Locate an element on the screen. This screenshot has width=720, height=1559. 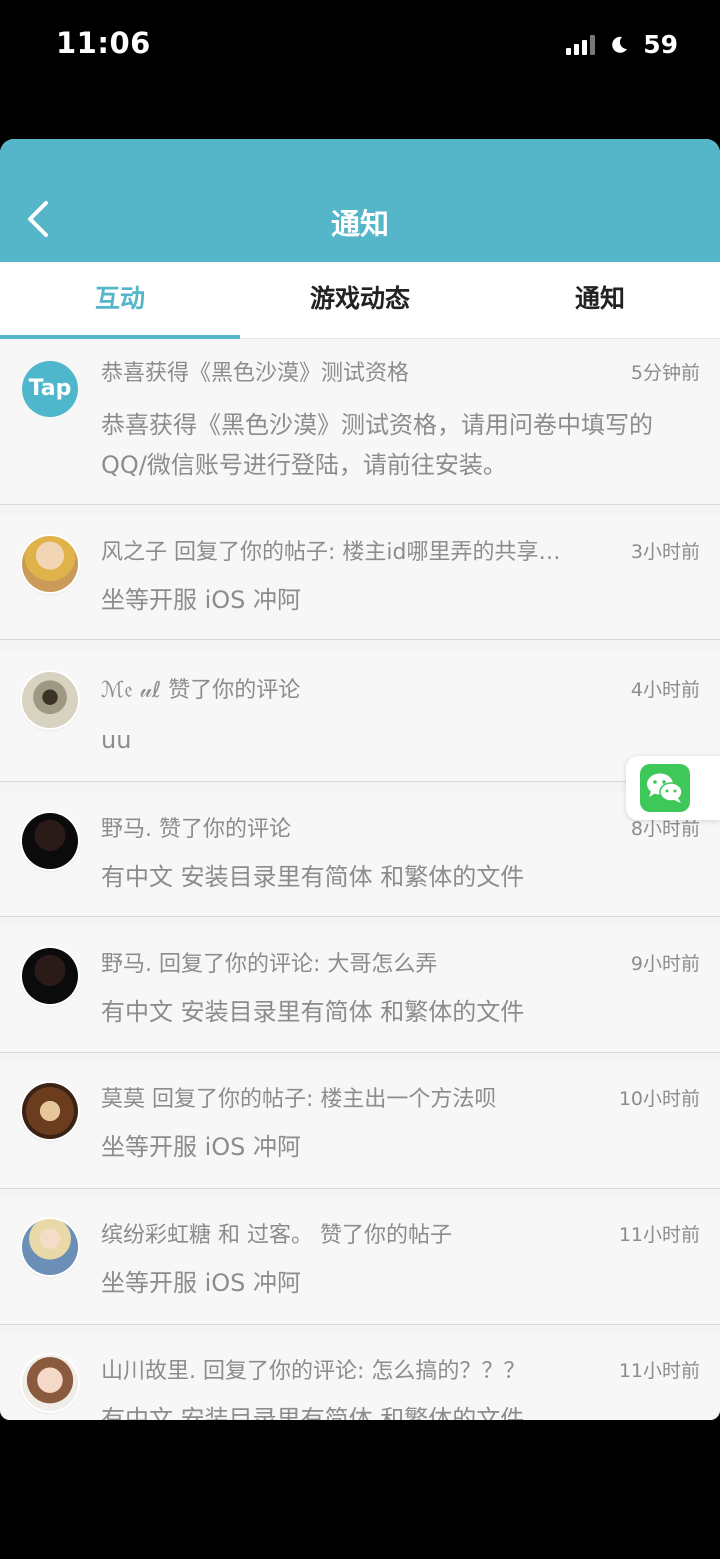
tab-notice: 通知 is located at coordinates (600, 300).